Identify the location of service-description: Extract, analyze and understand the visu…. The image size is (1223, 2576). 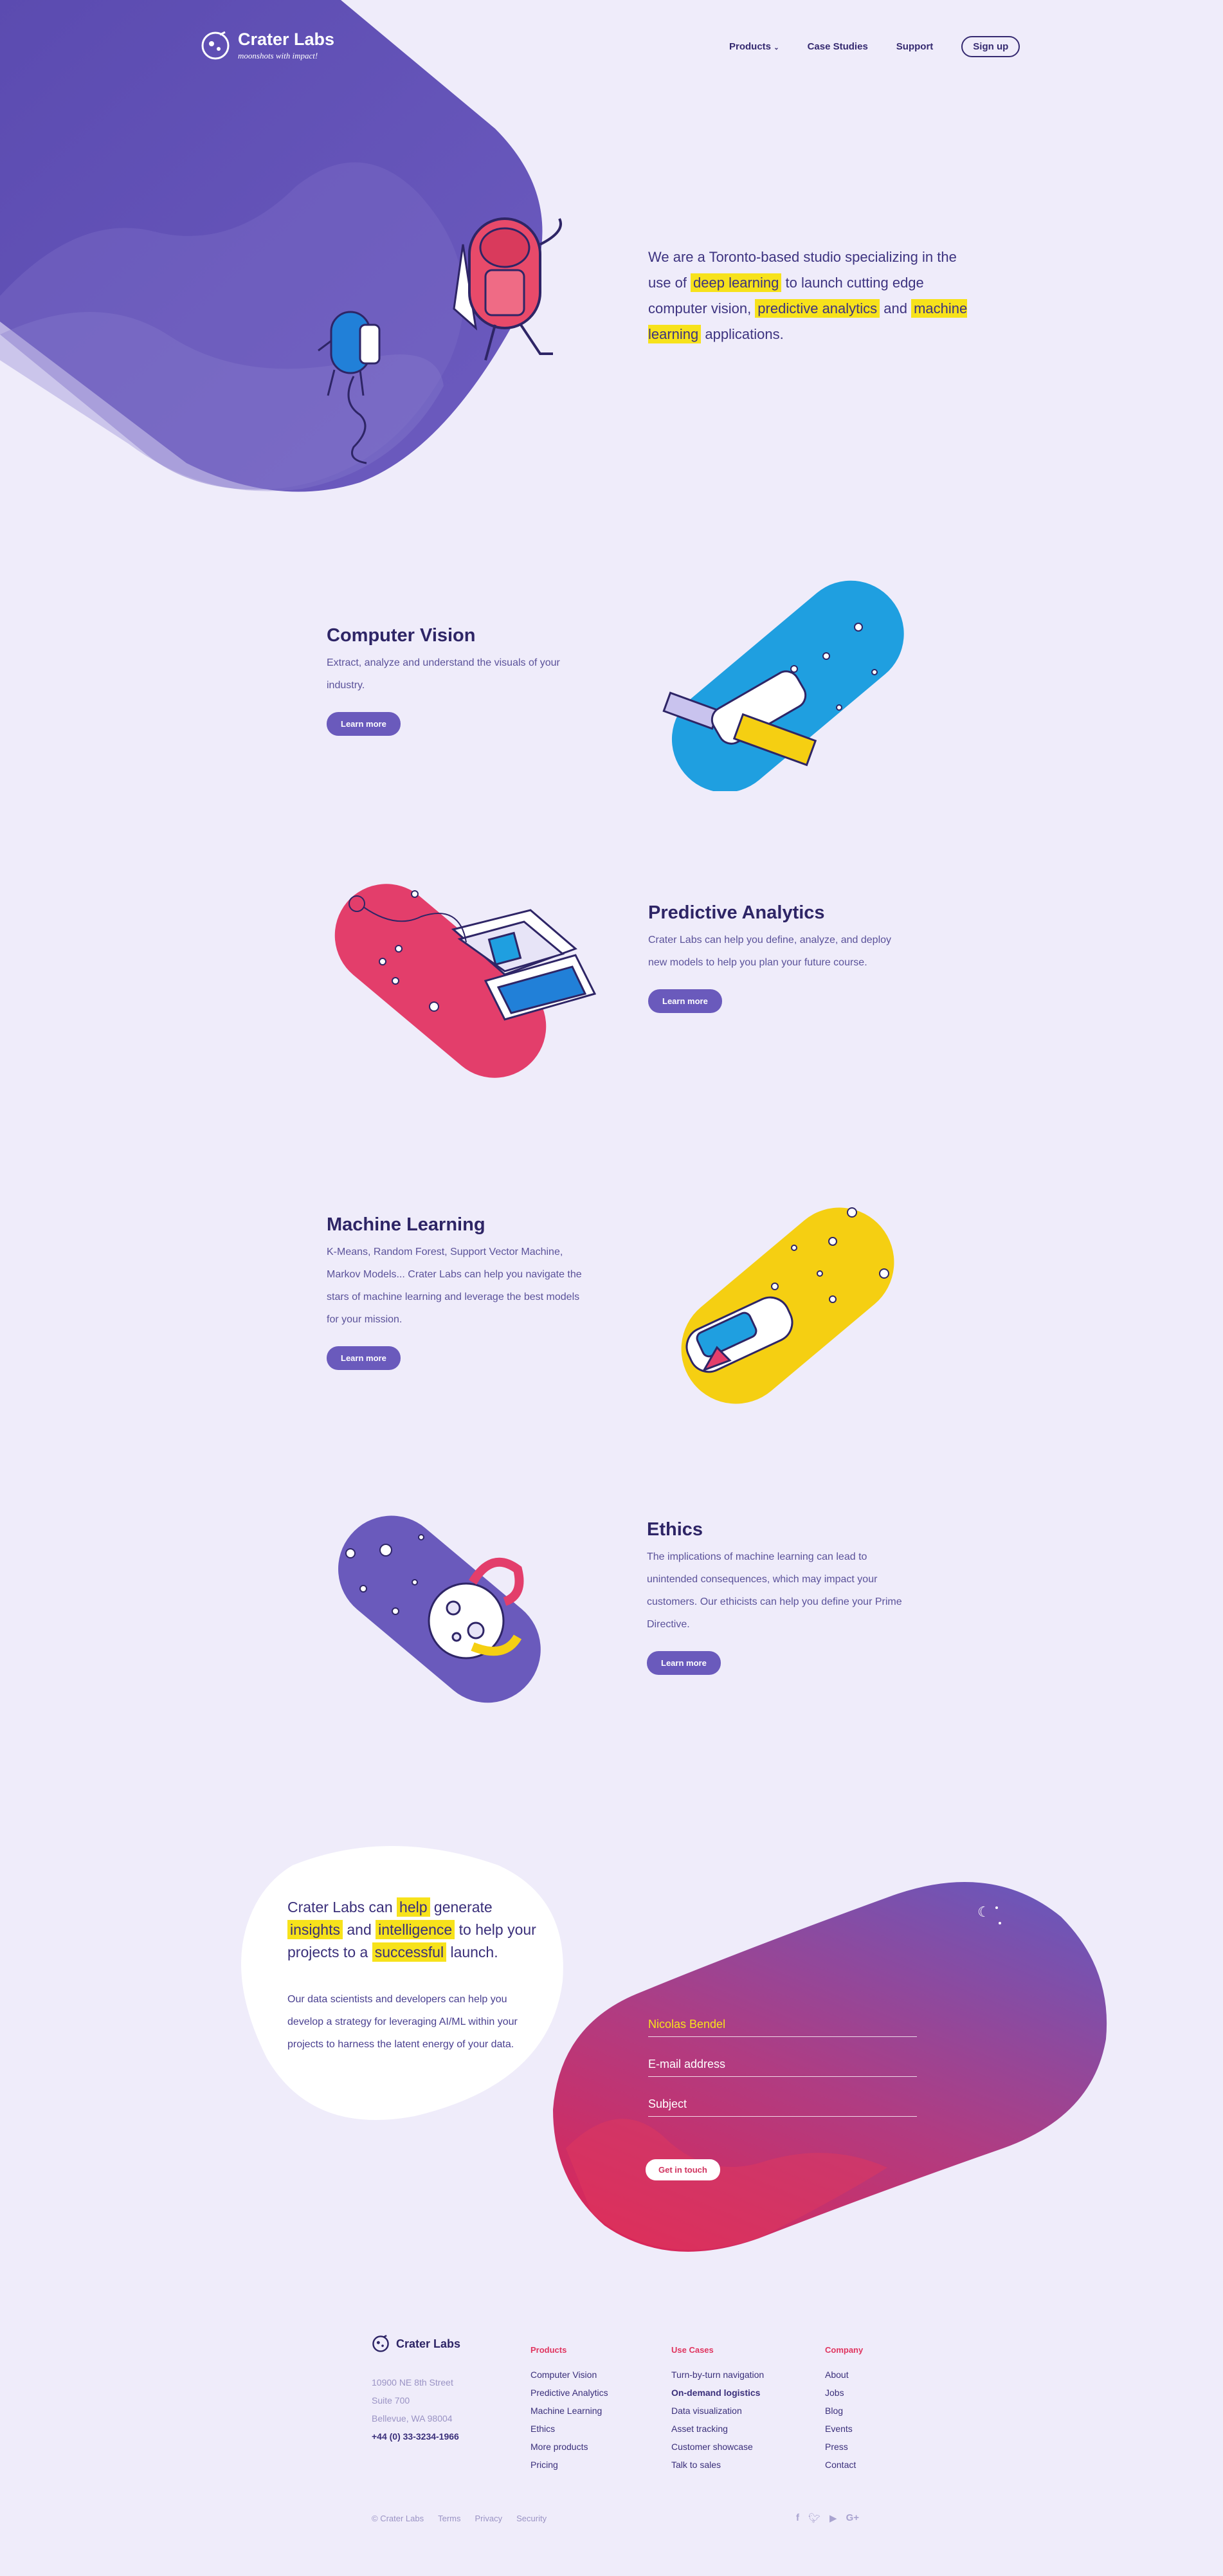
(443, 674).